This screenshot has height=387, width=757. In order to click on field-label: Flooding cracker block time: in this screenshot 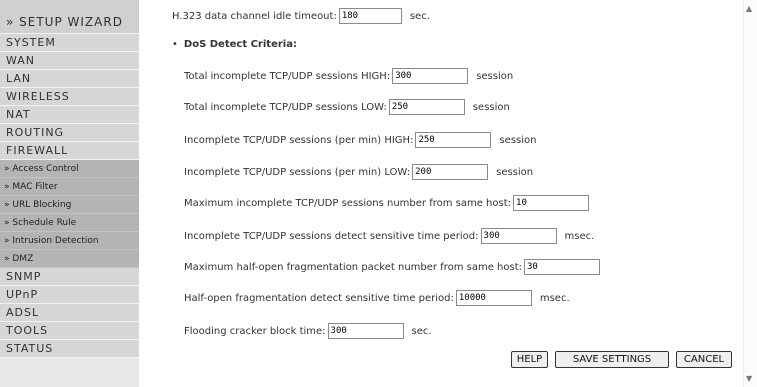, I will do `click(255, 331)`.